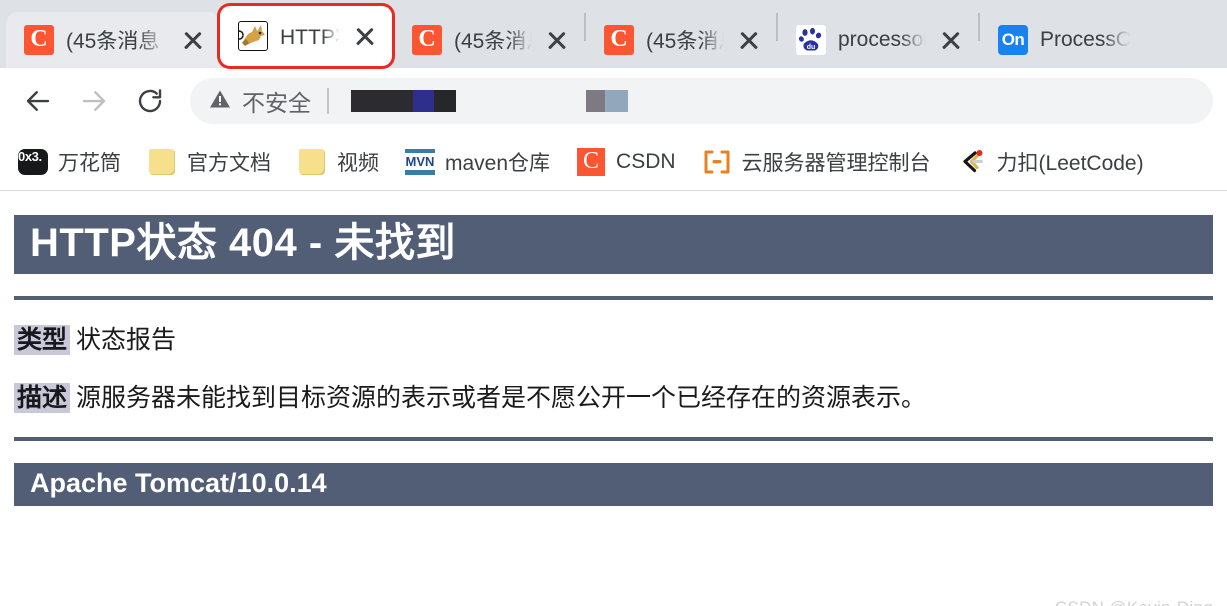  I want to click on cloud-console-icon, so click(717, 162).